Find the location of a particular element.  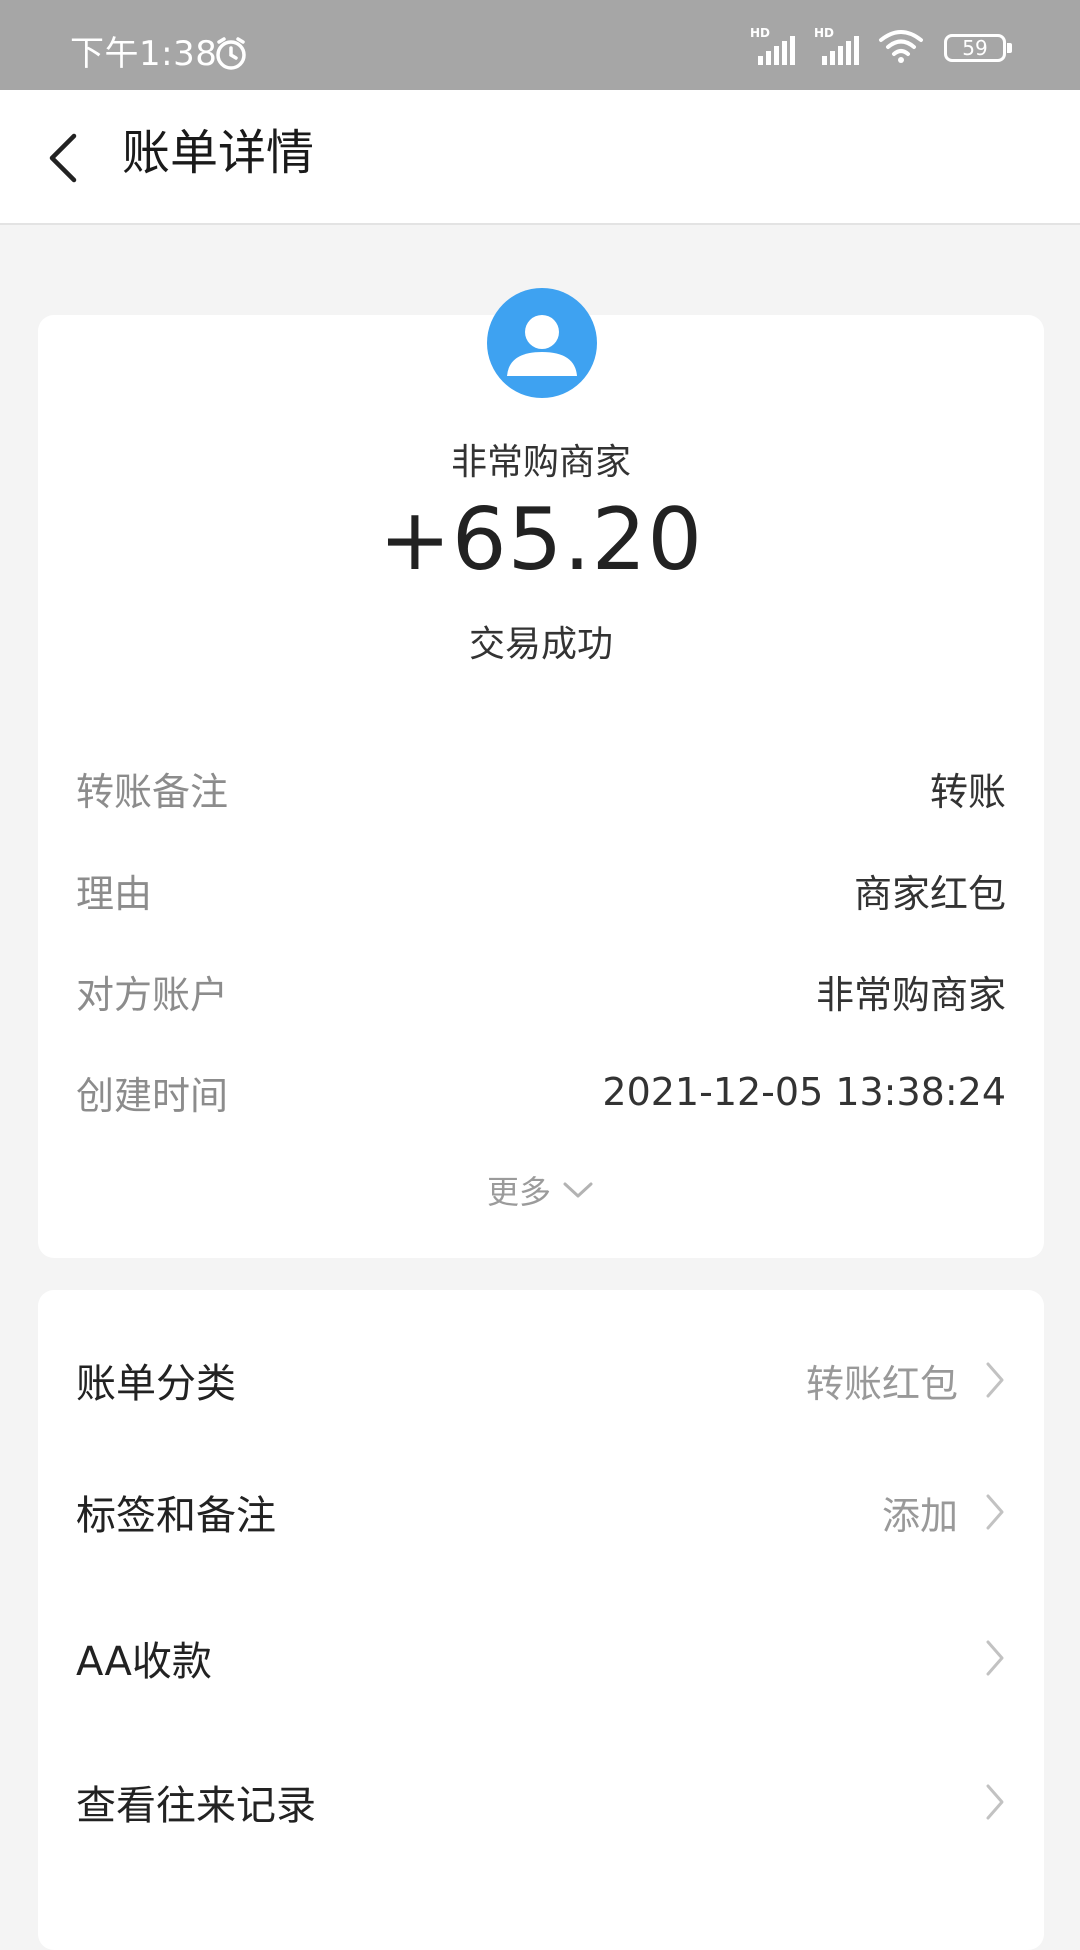

status-time: 下午1:38 is located at coordinates (144, 54).